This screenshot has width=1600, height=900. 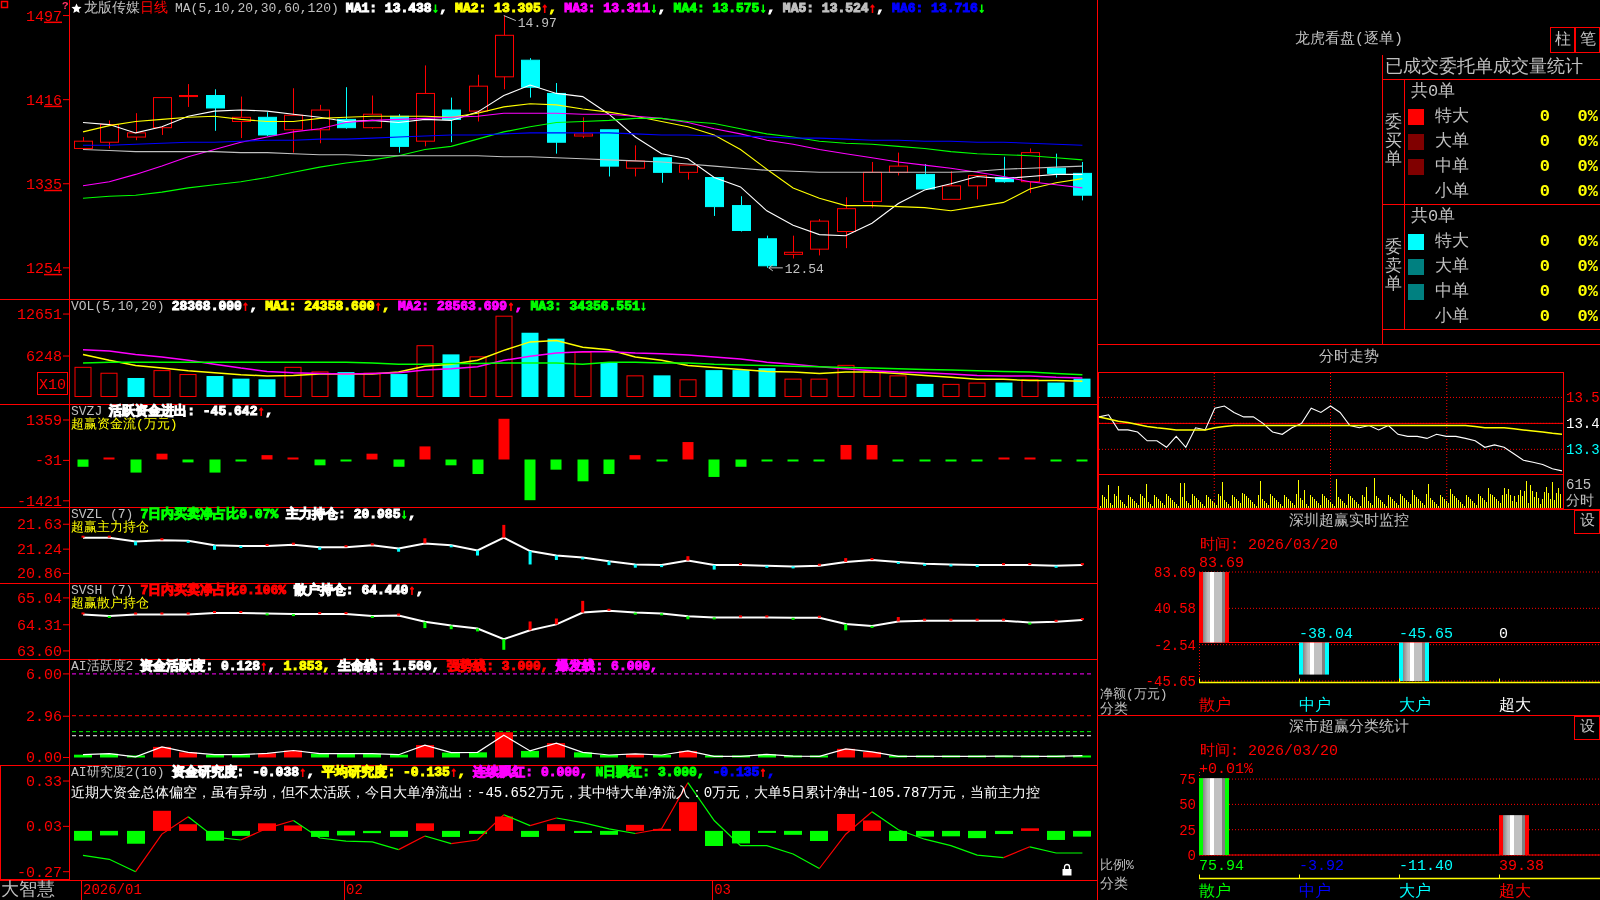 What do you see at coordinates (39, 599) in the screenshot?
I see `axis-label: 65.04` at bounding box center [39, 599].